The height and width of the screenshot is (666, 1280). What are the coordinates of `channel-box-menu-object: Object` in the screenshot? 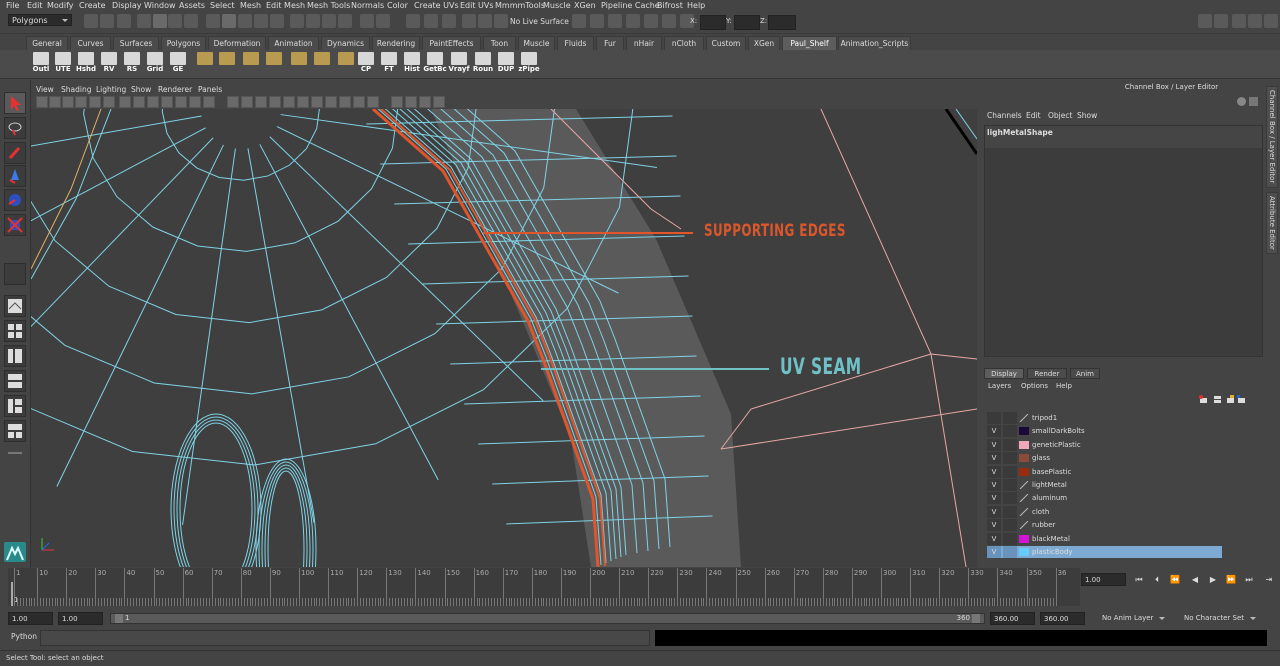 It's located at (1060, 115).